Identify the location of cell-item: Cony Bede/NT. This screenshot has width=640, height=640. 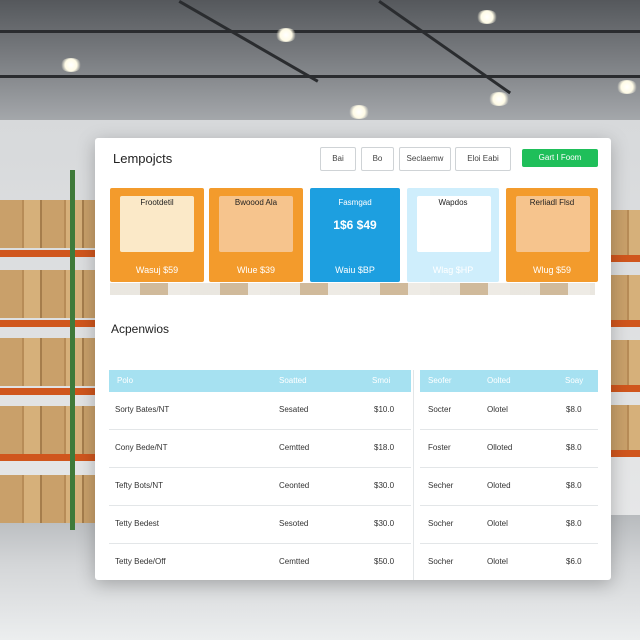
(141, 447).